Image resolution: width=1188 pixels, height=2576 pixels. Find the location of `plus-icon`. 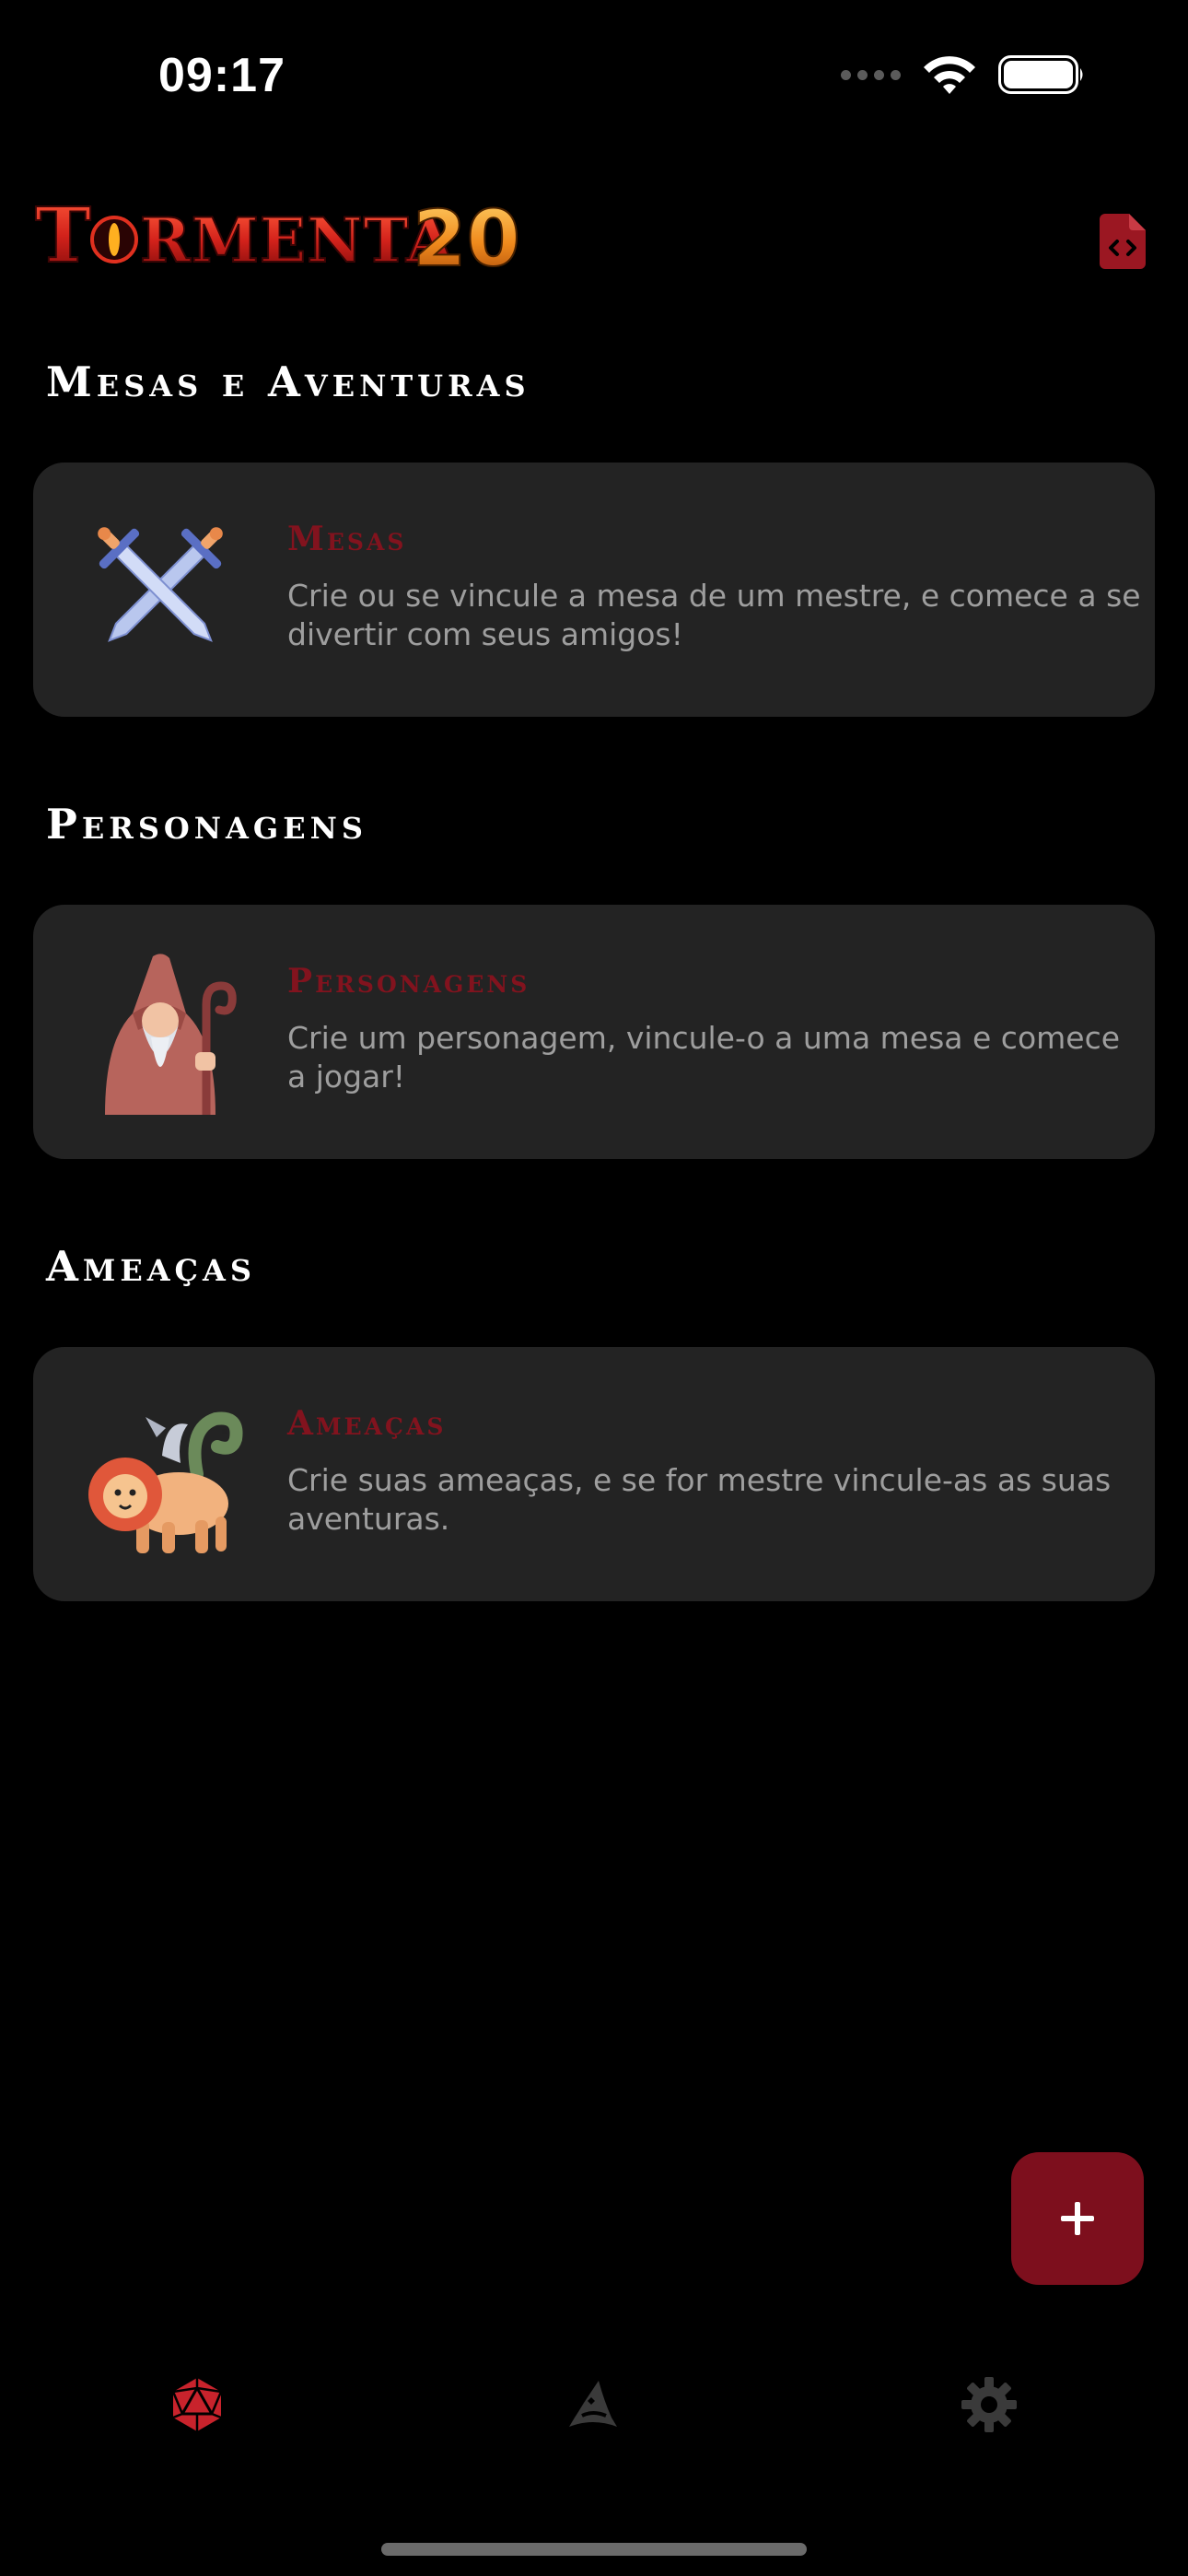

plus-icon is located at coordinates (1077, 2218).